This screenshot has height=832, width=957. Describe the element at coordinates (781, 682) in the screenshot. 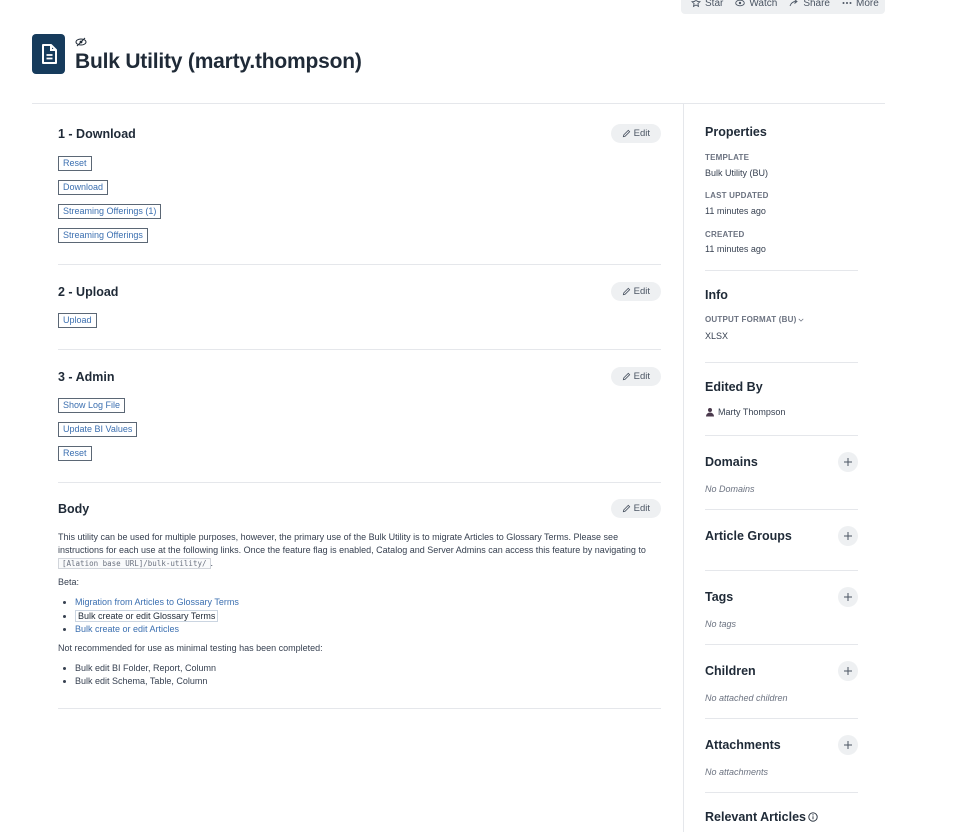

I see `children-panel: Children No attached children` at that location.